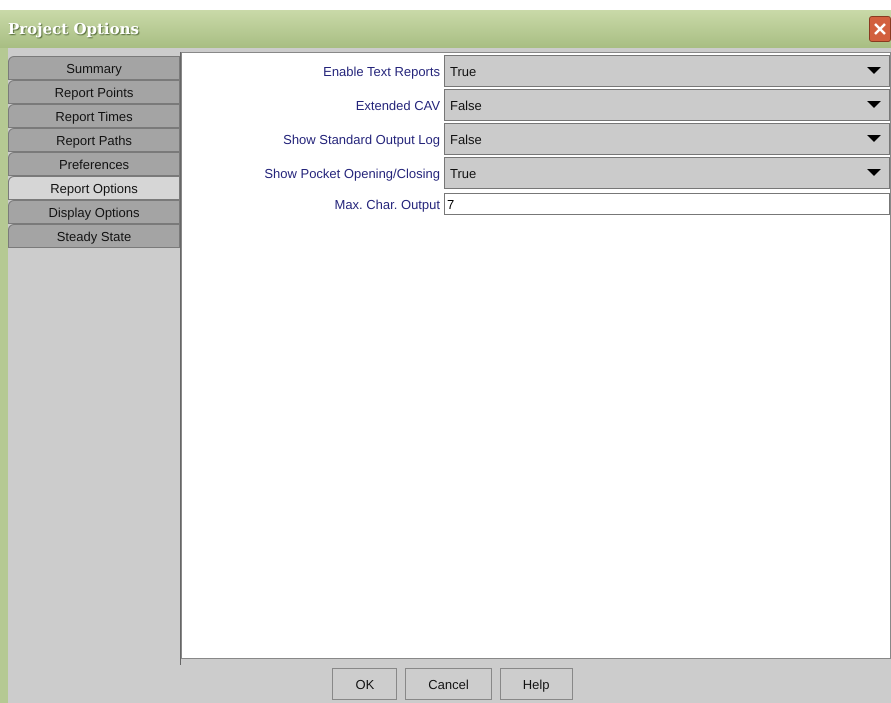  I want to click on option-label: Max. Char. Output, so click(387, 204).